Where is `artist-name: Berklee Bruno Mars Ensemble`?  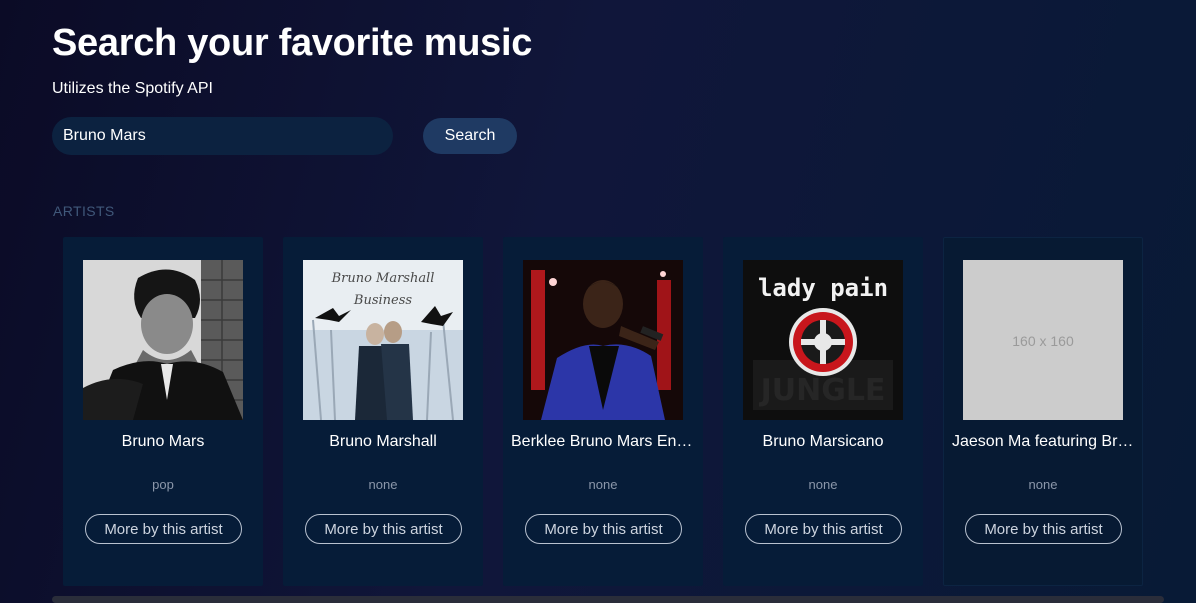 artist-name: Berklee Bruno Mars Ensemble is located at coordinates (603, 441).